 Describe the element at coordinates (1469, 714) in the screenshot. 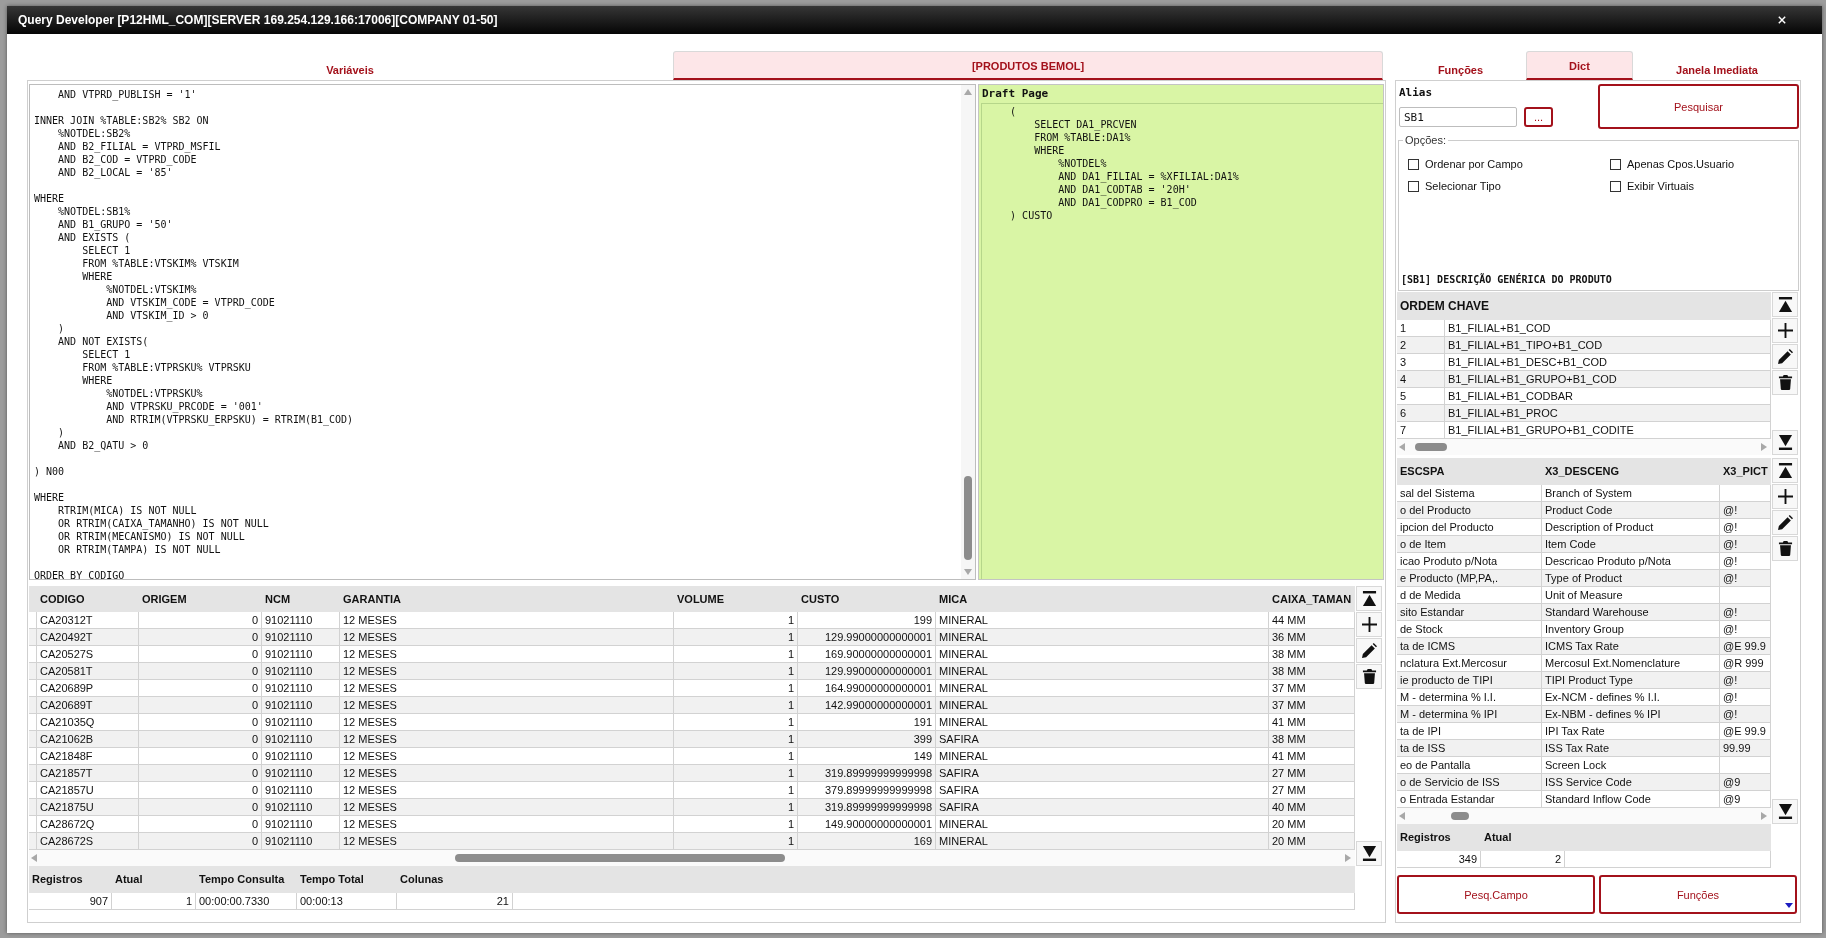

I see `table-cell: M - determina % IPI` at that location.